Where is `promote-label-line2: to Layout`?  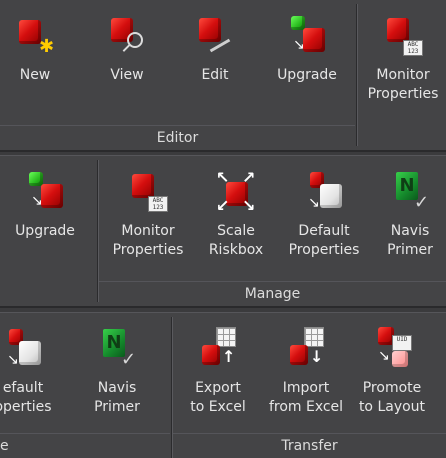 promote-label-line2: to Layout is located at coordinates (392, 407).